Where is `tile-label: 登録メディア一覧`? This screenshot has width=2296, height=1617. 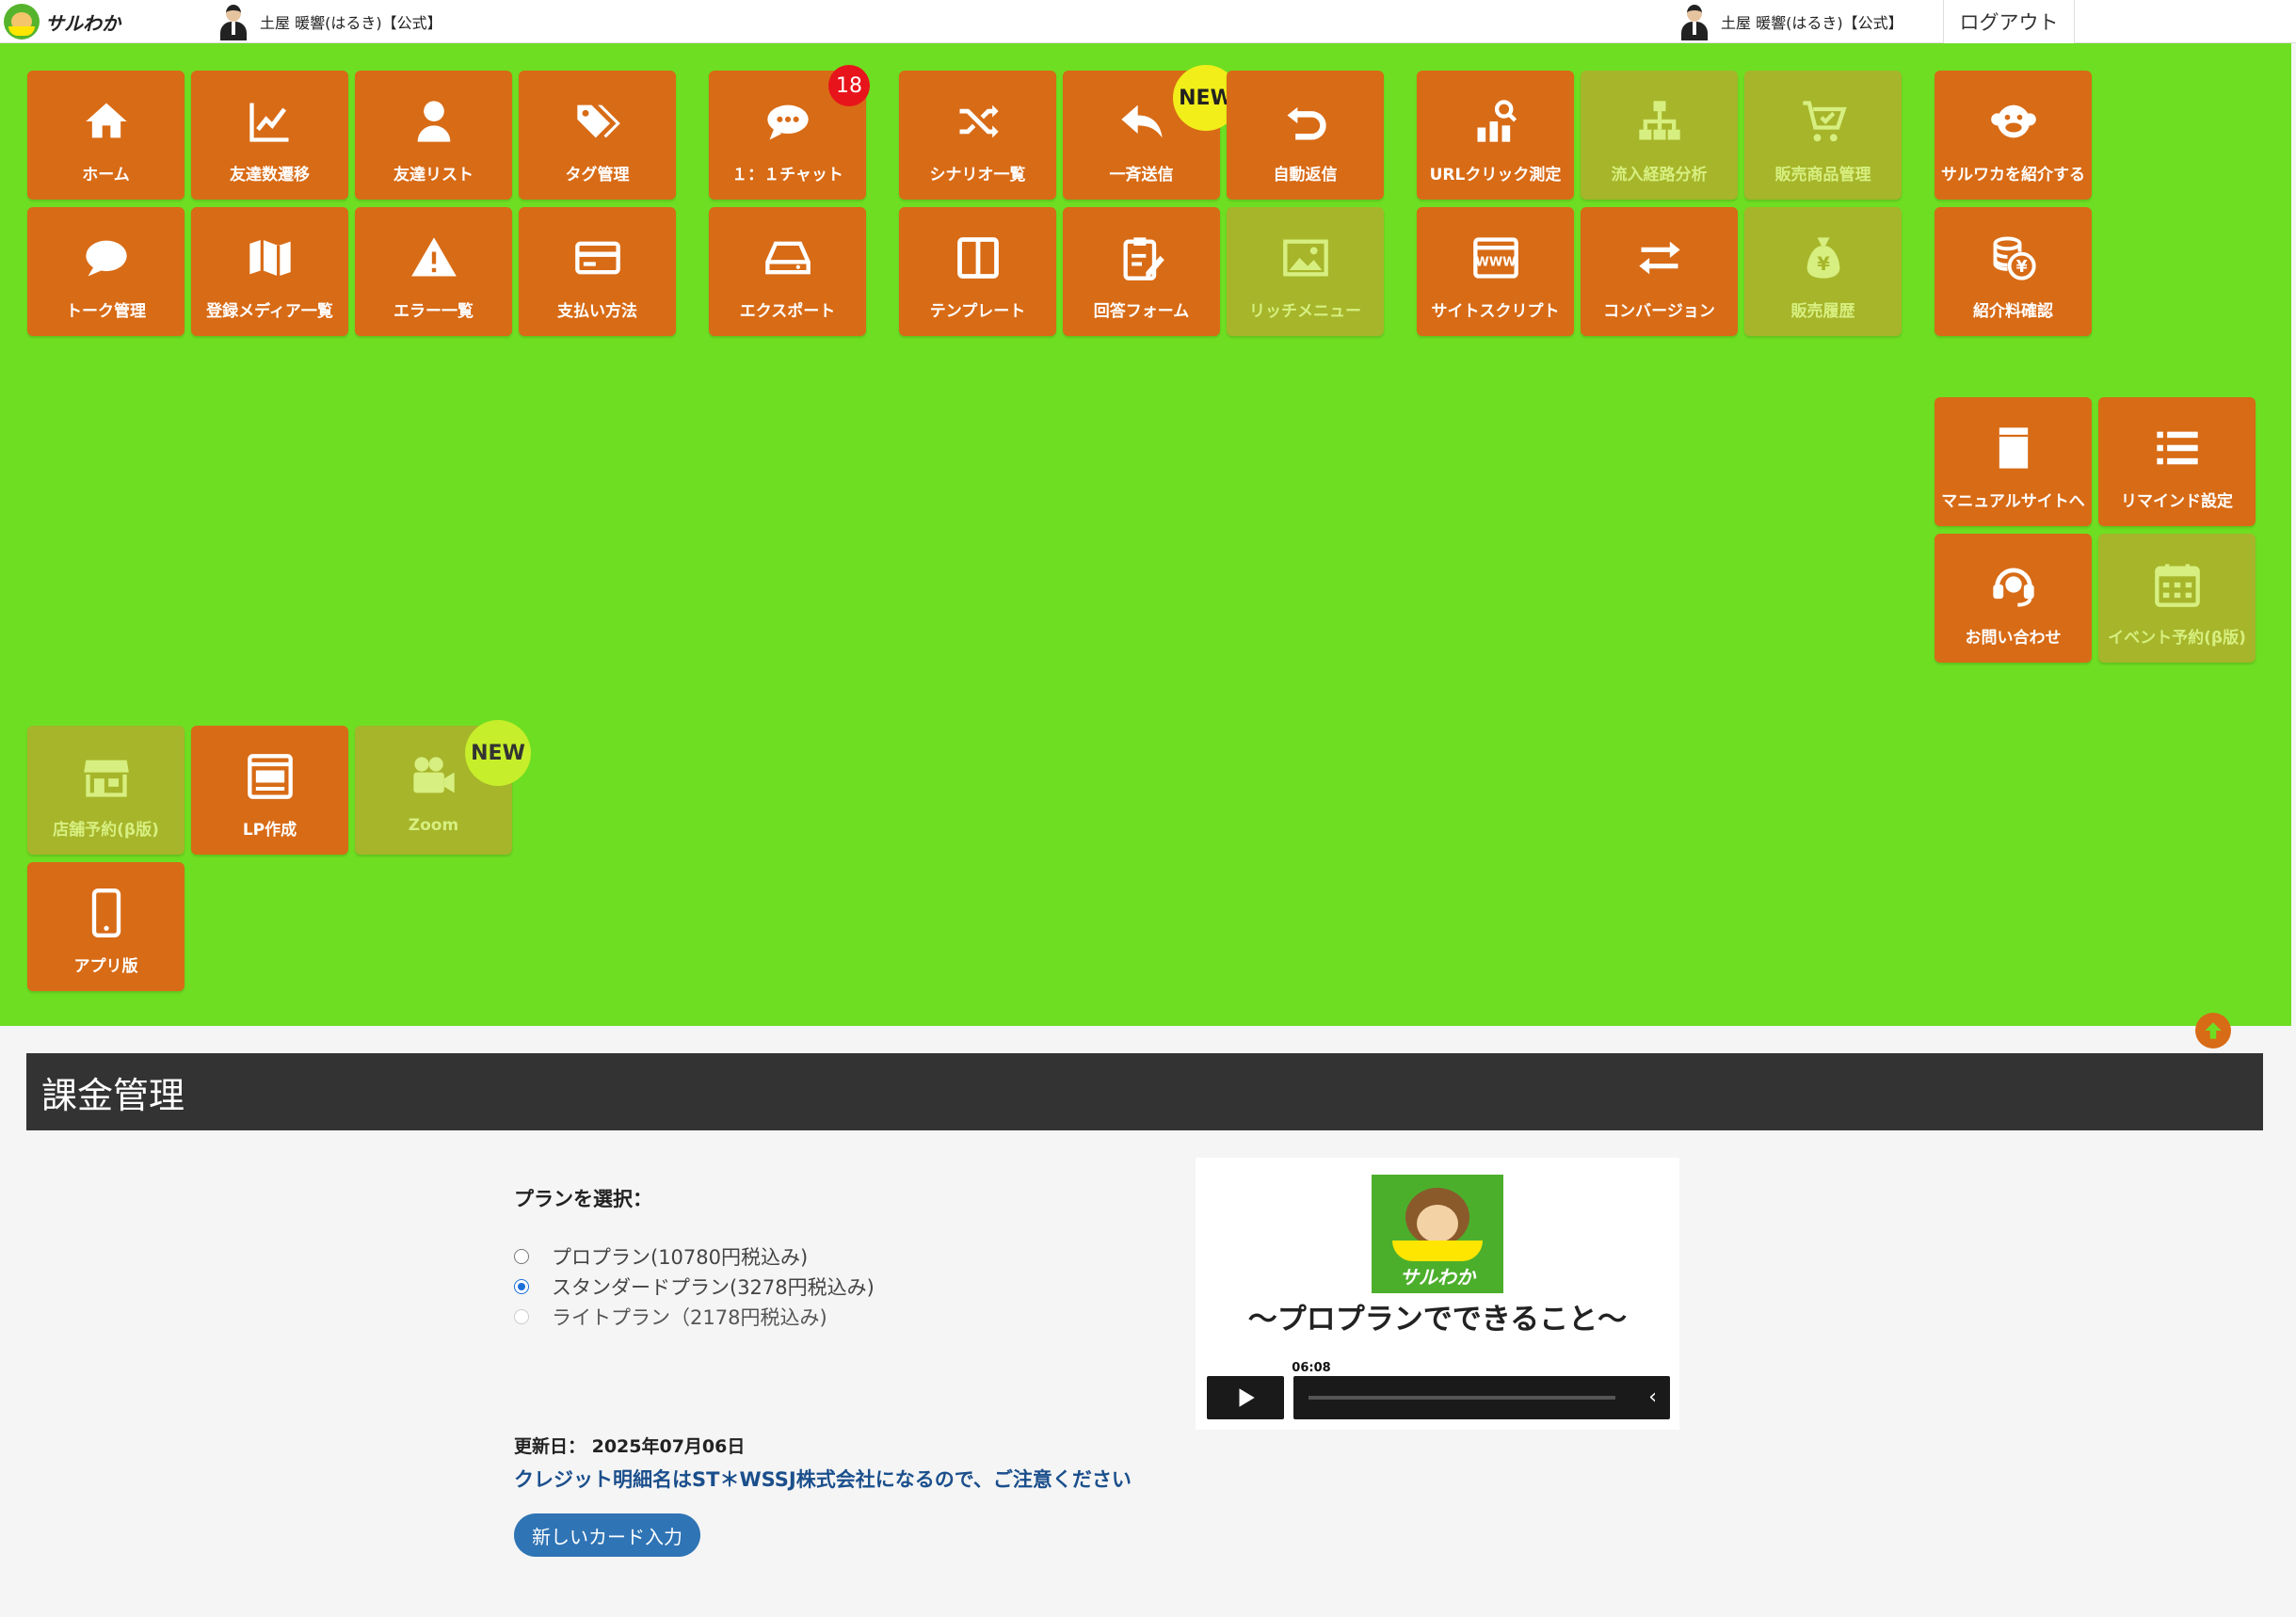
tile-label: 登録メディア一覧 is located at coordinates (269, 311).